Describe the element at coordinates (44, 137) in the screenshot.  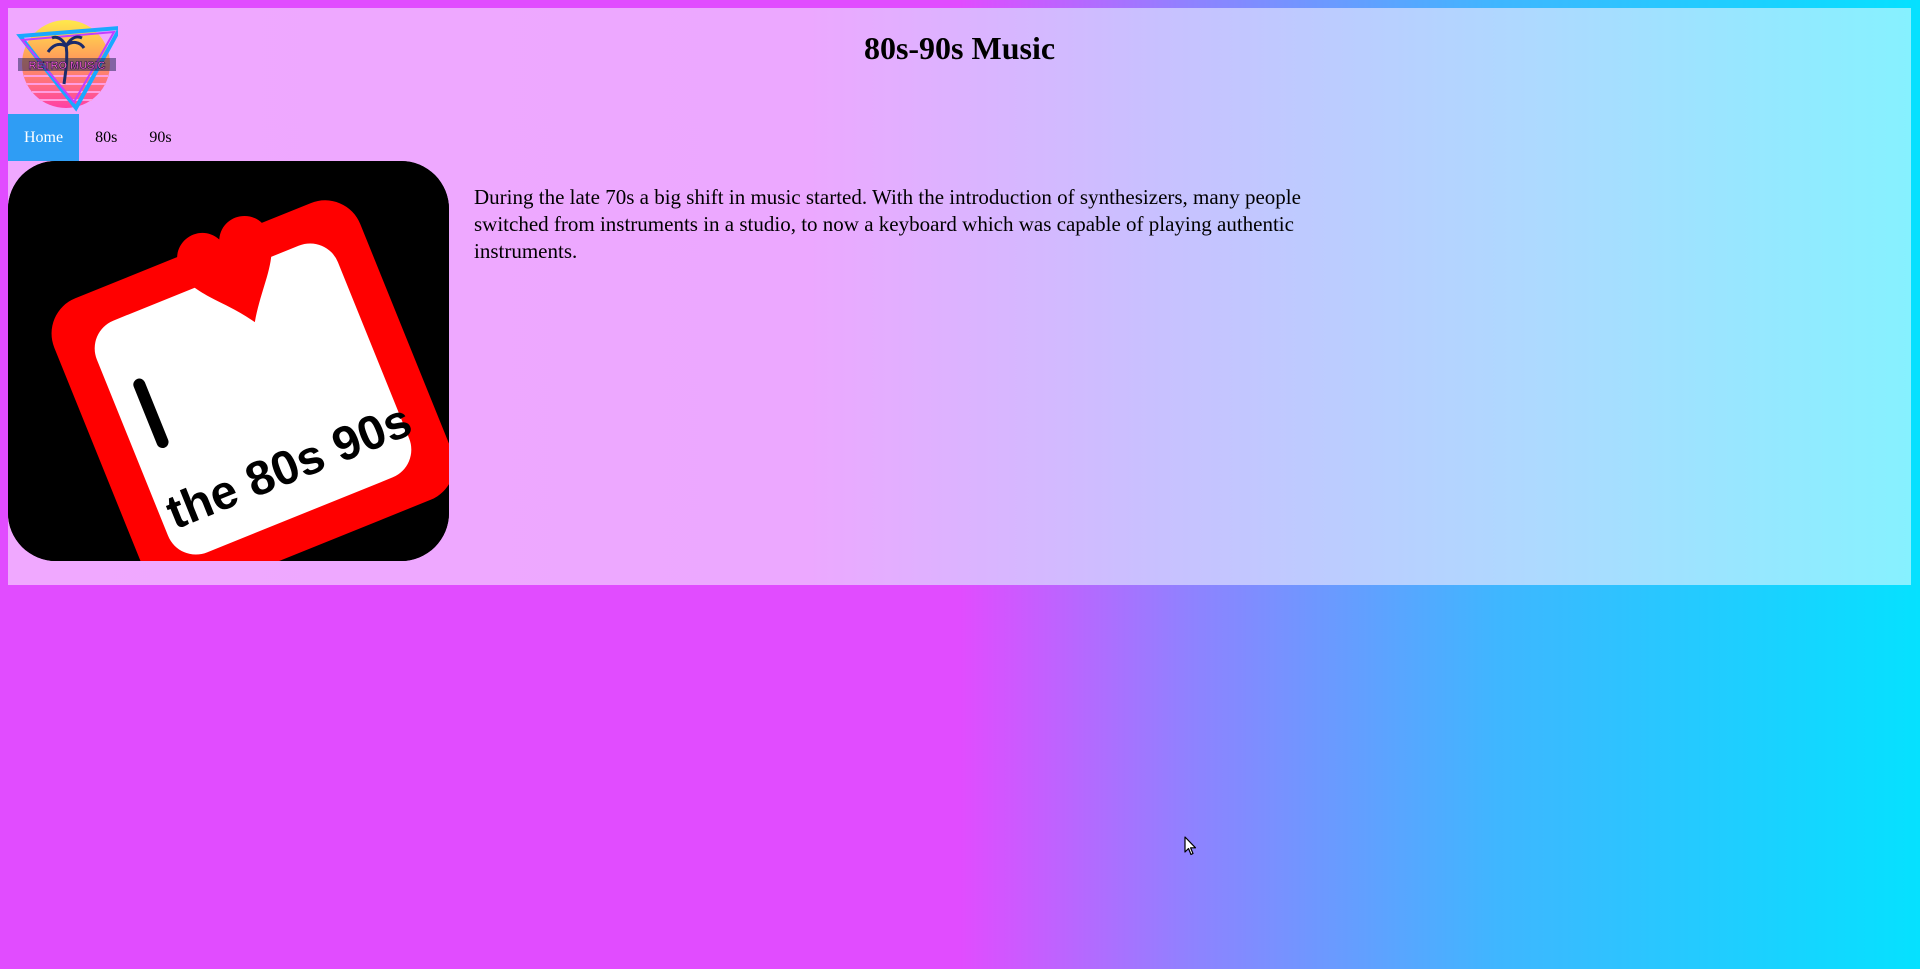
I see `nav-item-home: Home` at that location.